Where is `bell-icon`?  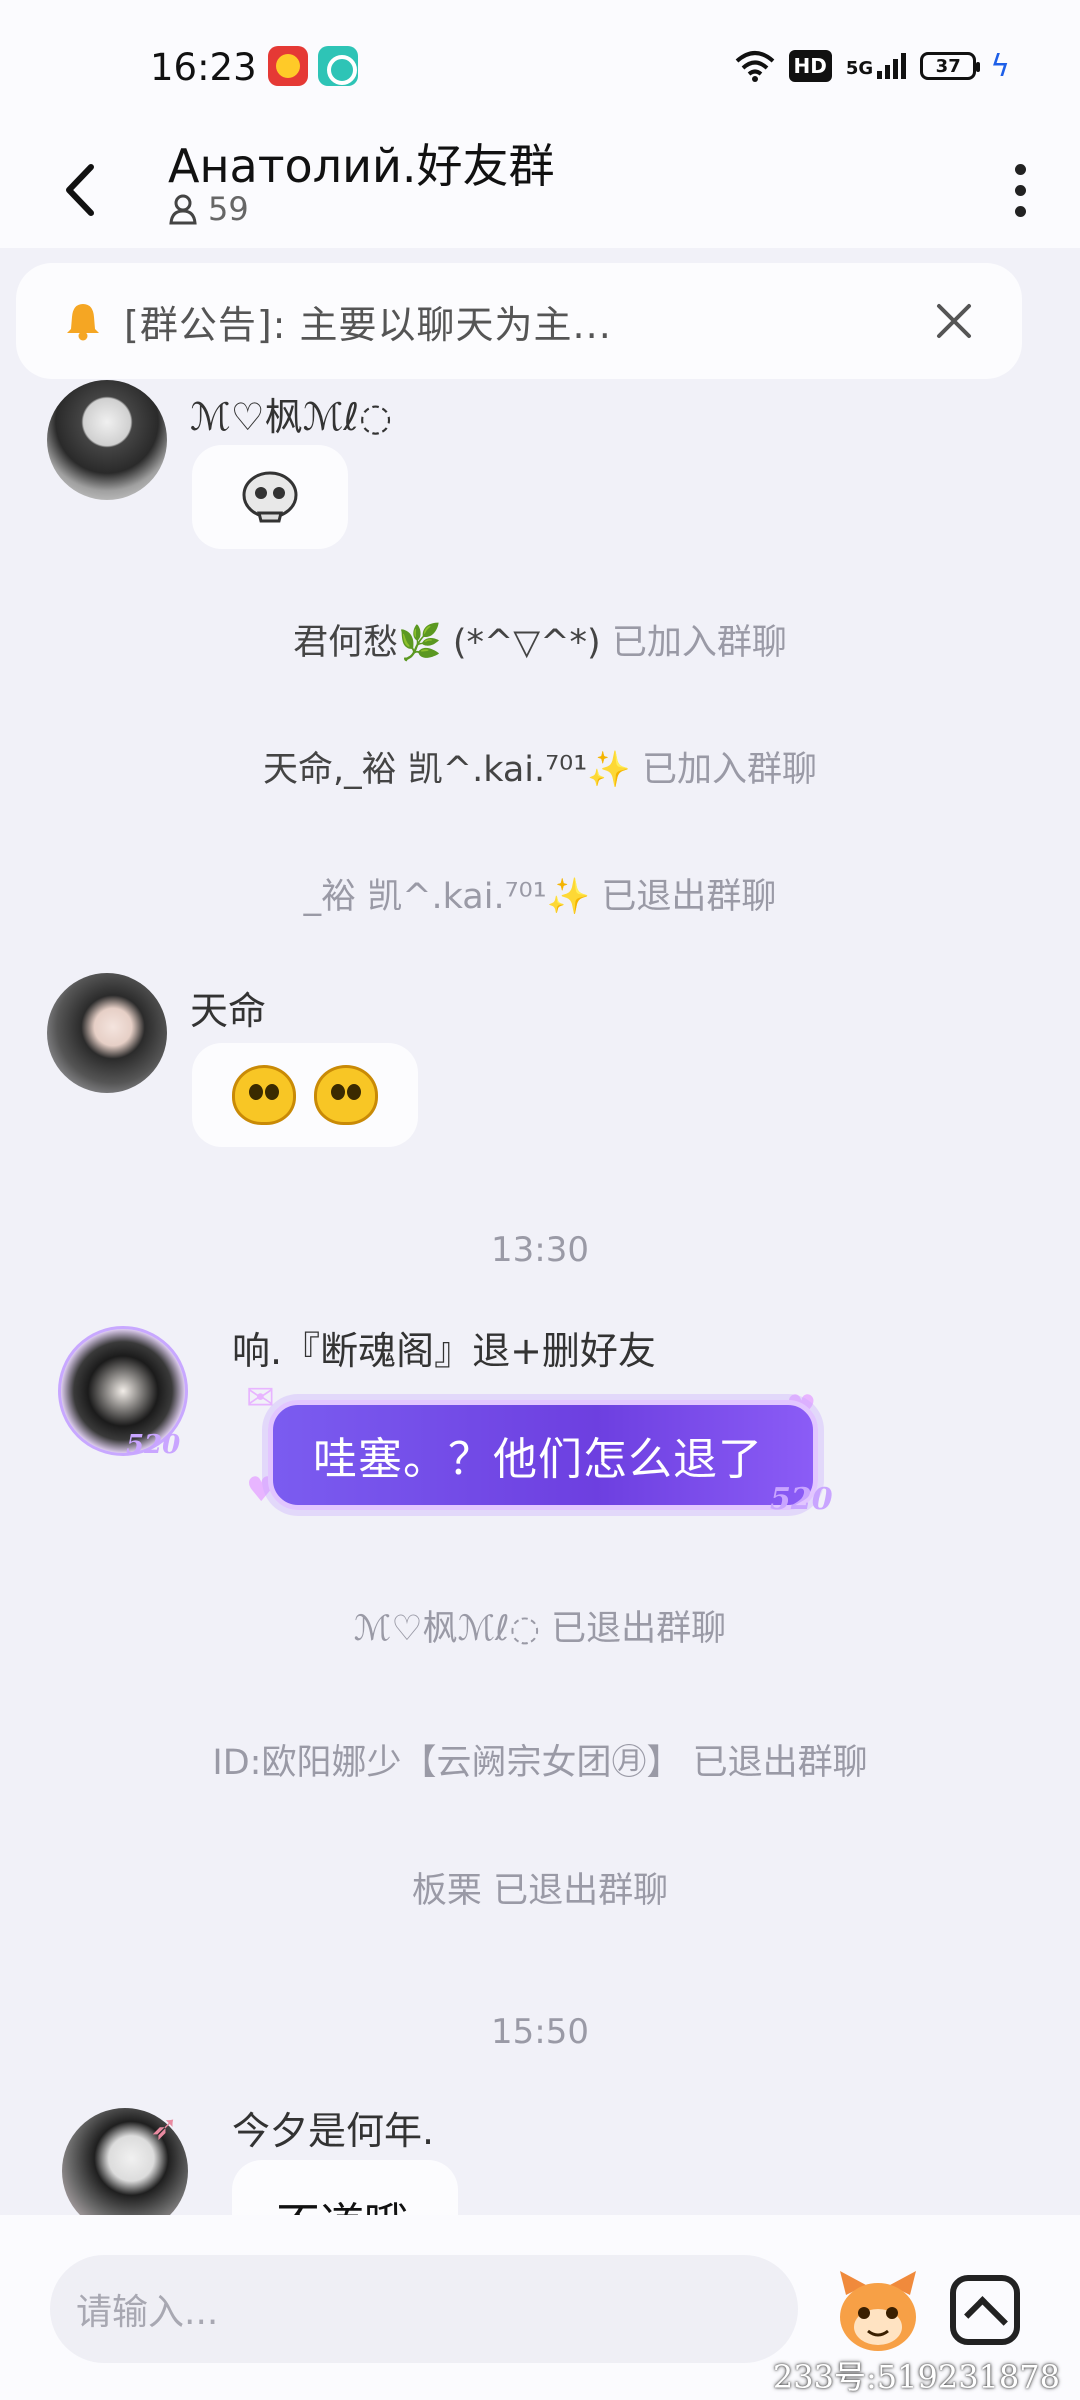 bell-icon is located at coordinates (83, 322).